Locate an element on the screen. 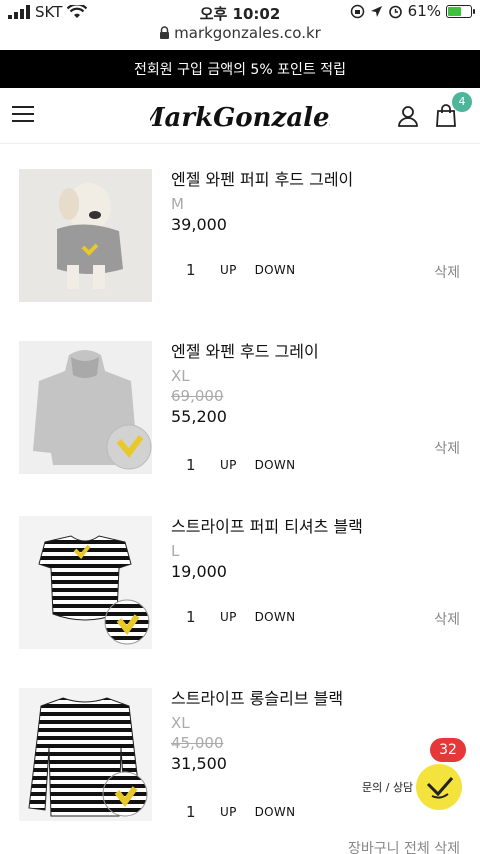  battery-icon is located at coordinates (460, 11).